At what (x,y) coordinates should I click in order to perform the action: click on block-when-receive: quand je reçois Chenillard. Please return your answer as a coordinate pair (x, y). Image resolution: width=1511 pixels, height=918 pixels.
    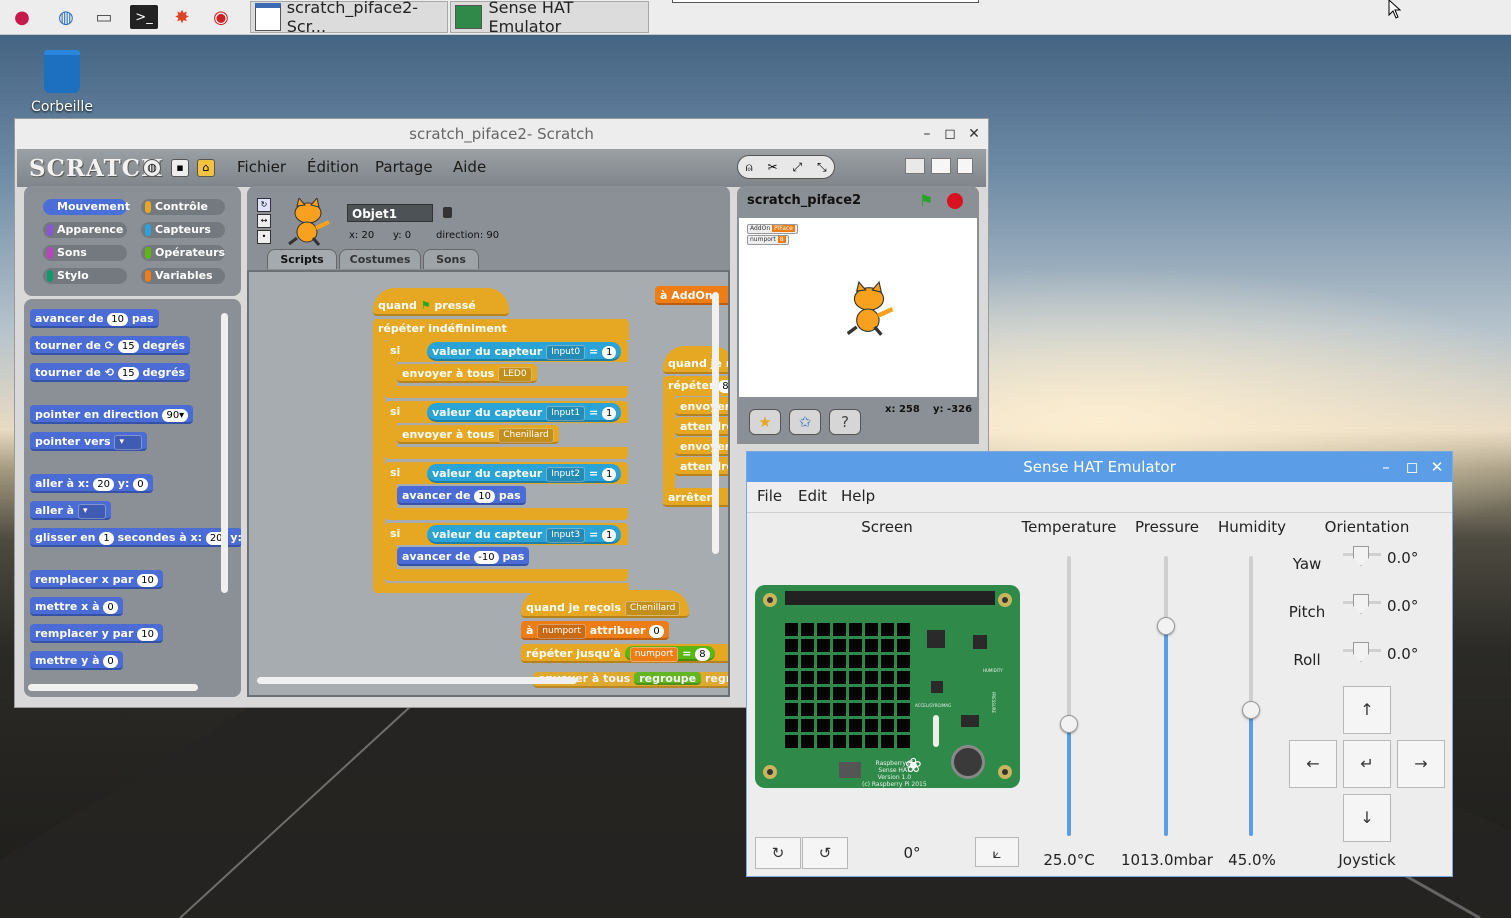
    Looking at the image, I should click on (605, 604).